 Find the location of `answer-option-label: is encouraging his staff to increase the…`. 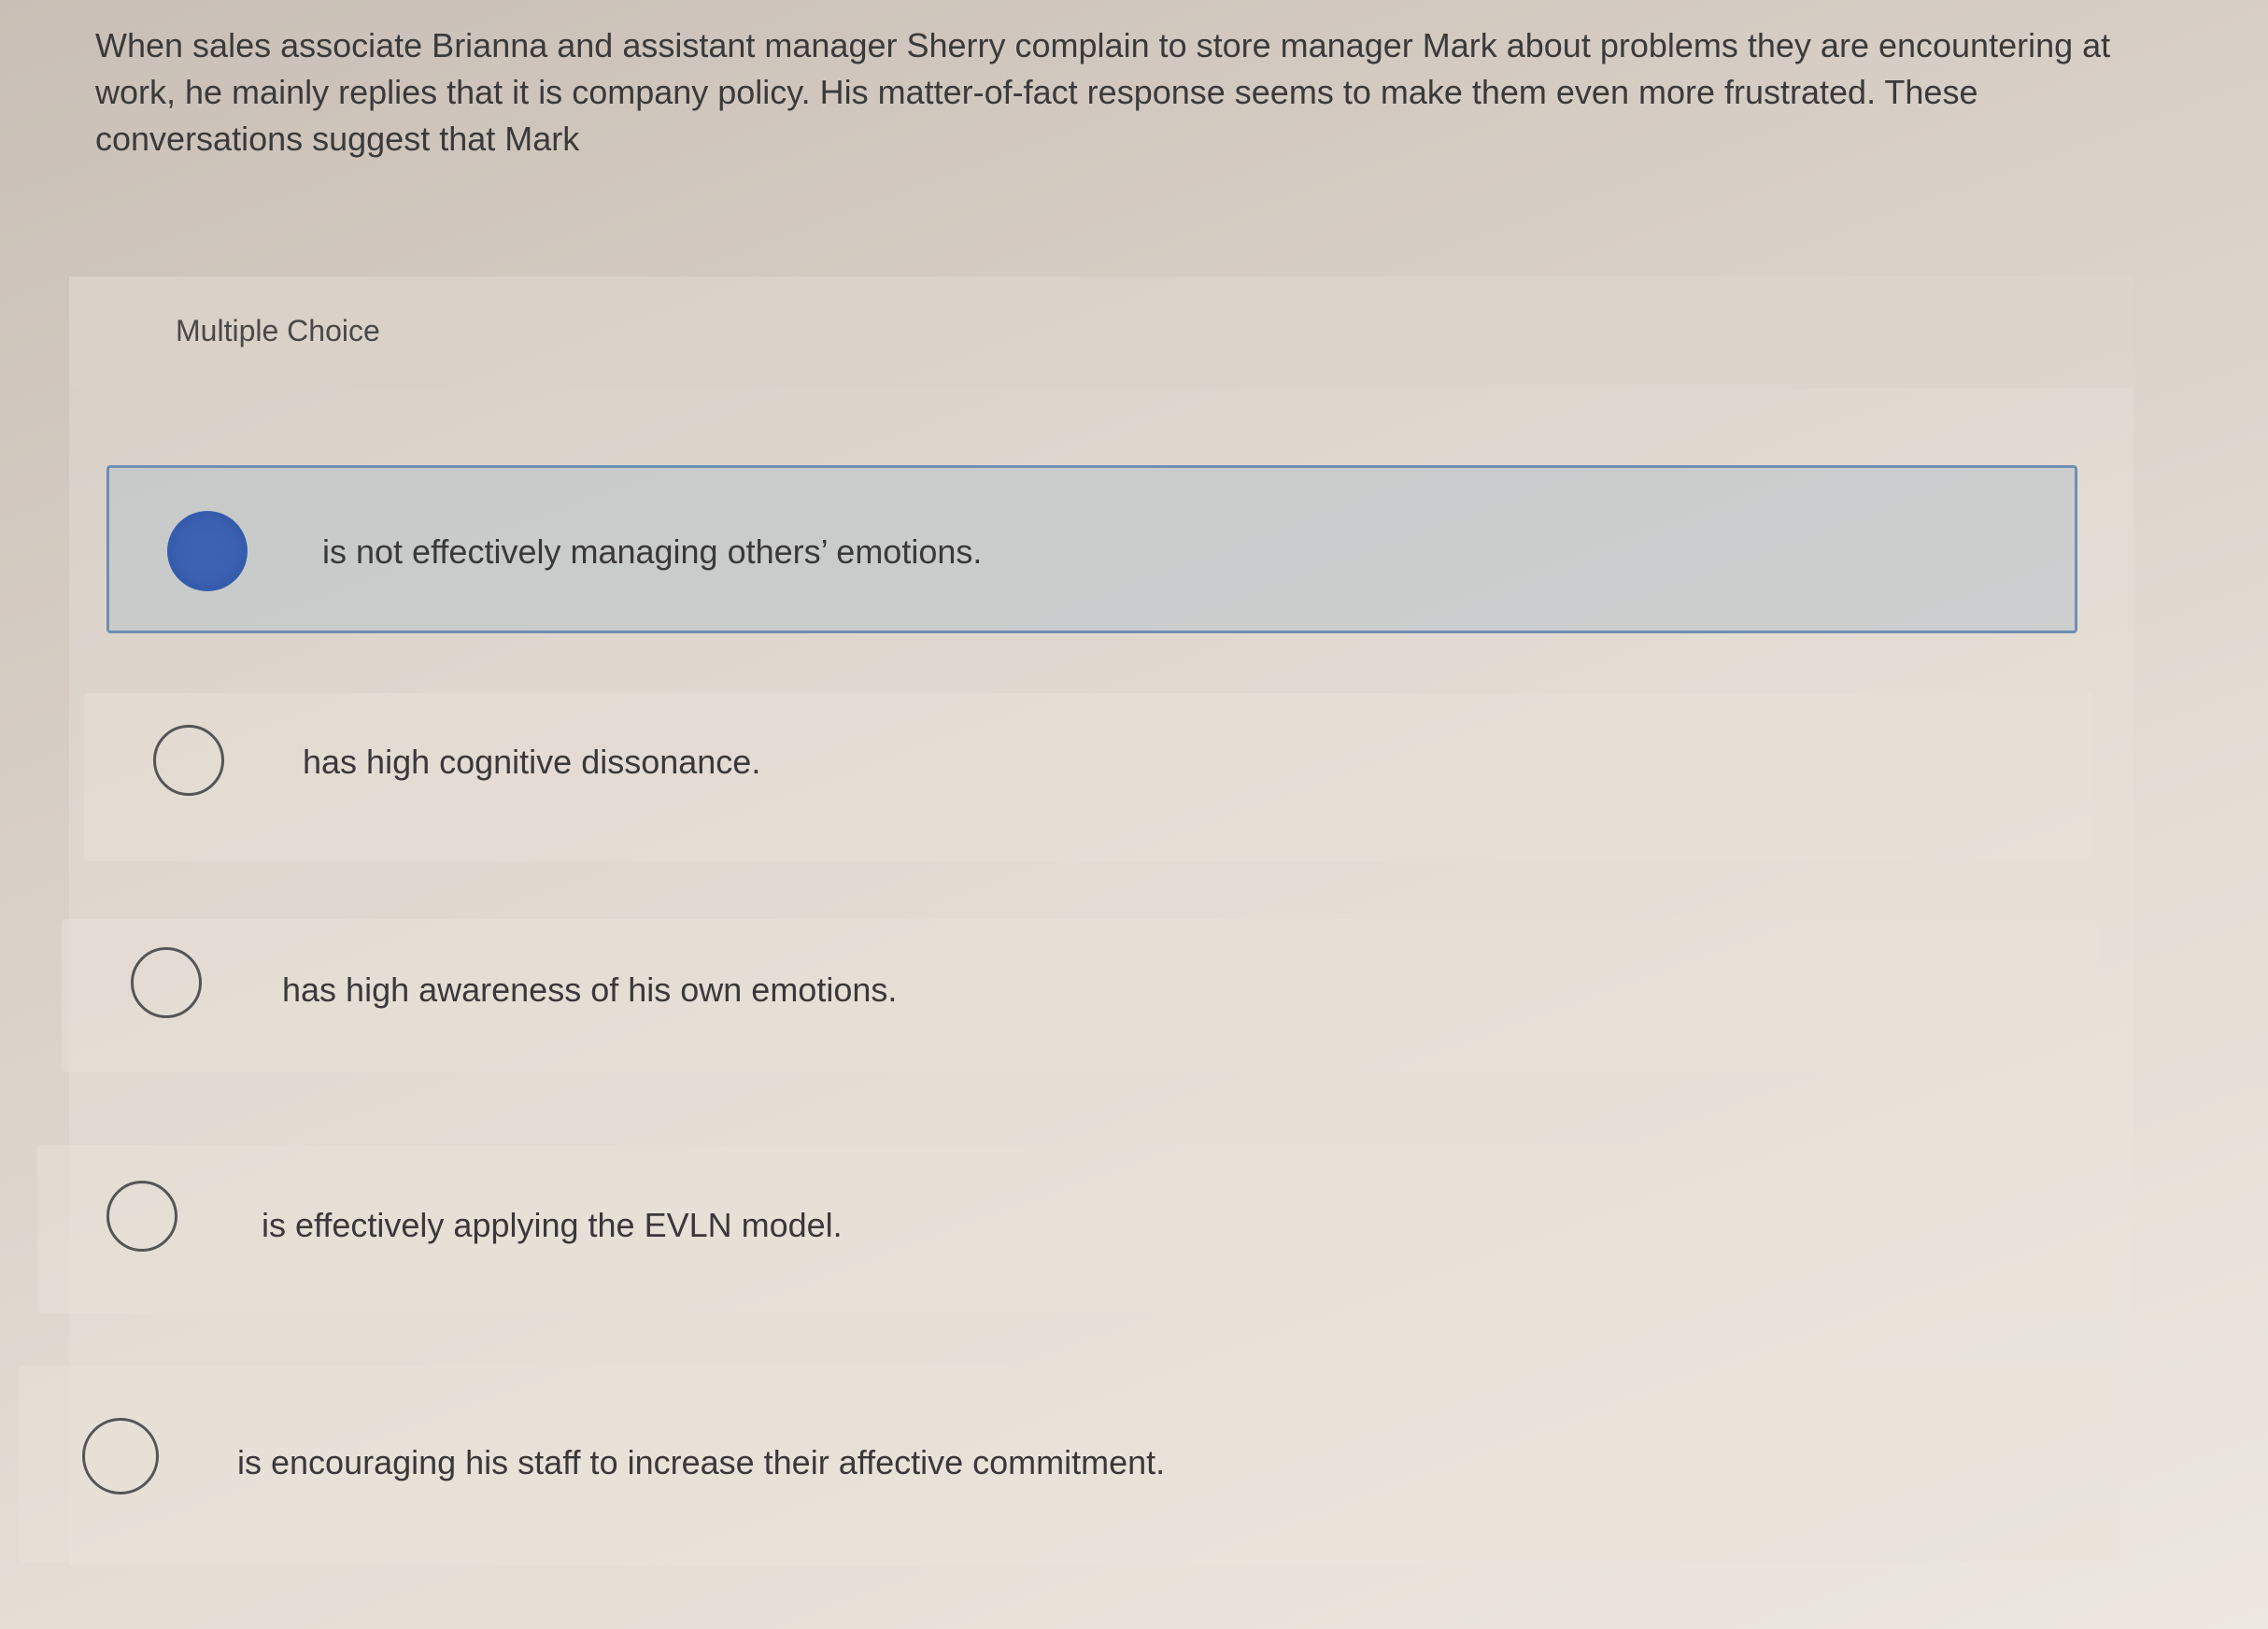

answer-option-label: is encouraging his staff to increase the… is located at coordinates (701, 1462).